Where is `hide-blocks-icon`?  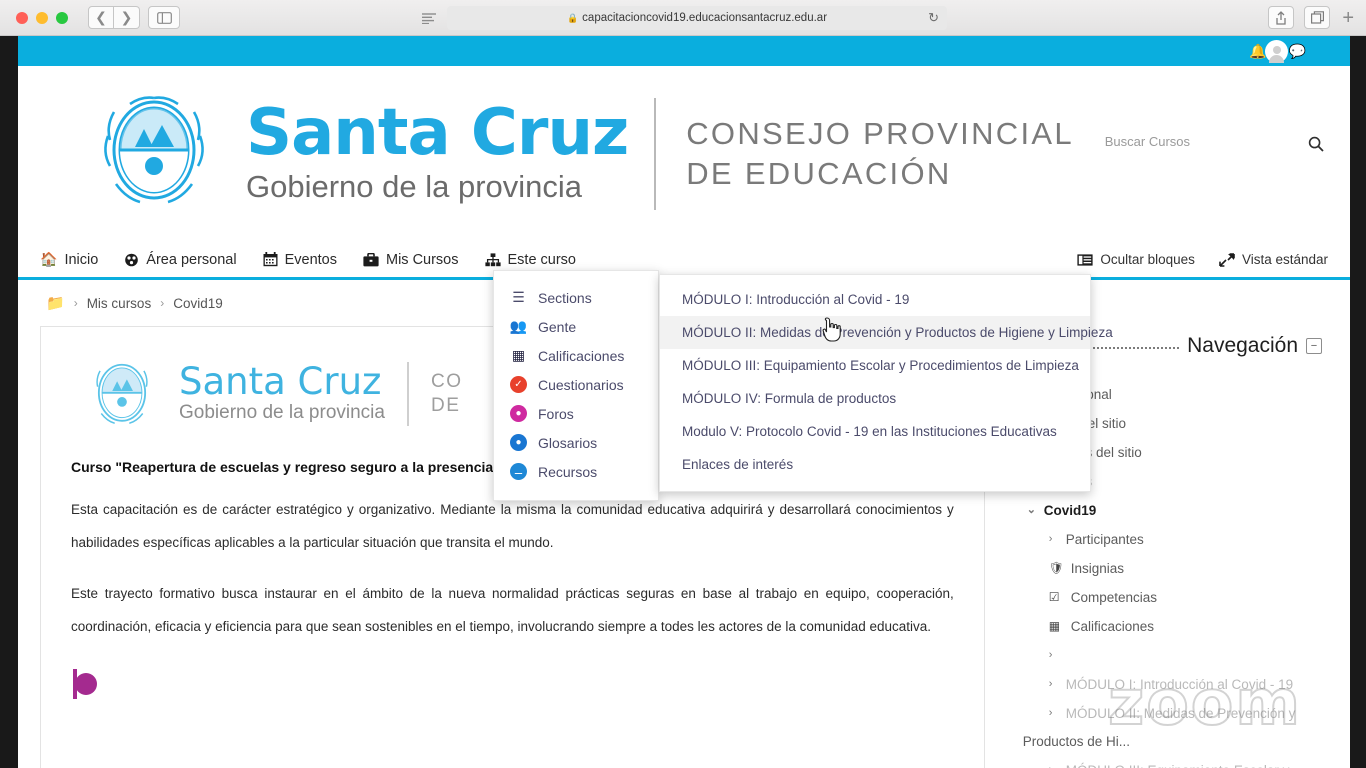 hide-blocks-icon is located at coordinates (1085, 259).